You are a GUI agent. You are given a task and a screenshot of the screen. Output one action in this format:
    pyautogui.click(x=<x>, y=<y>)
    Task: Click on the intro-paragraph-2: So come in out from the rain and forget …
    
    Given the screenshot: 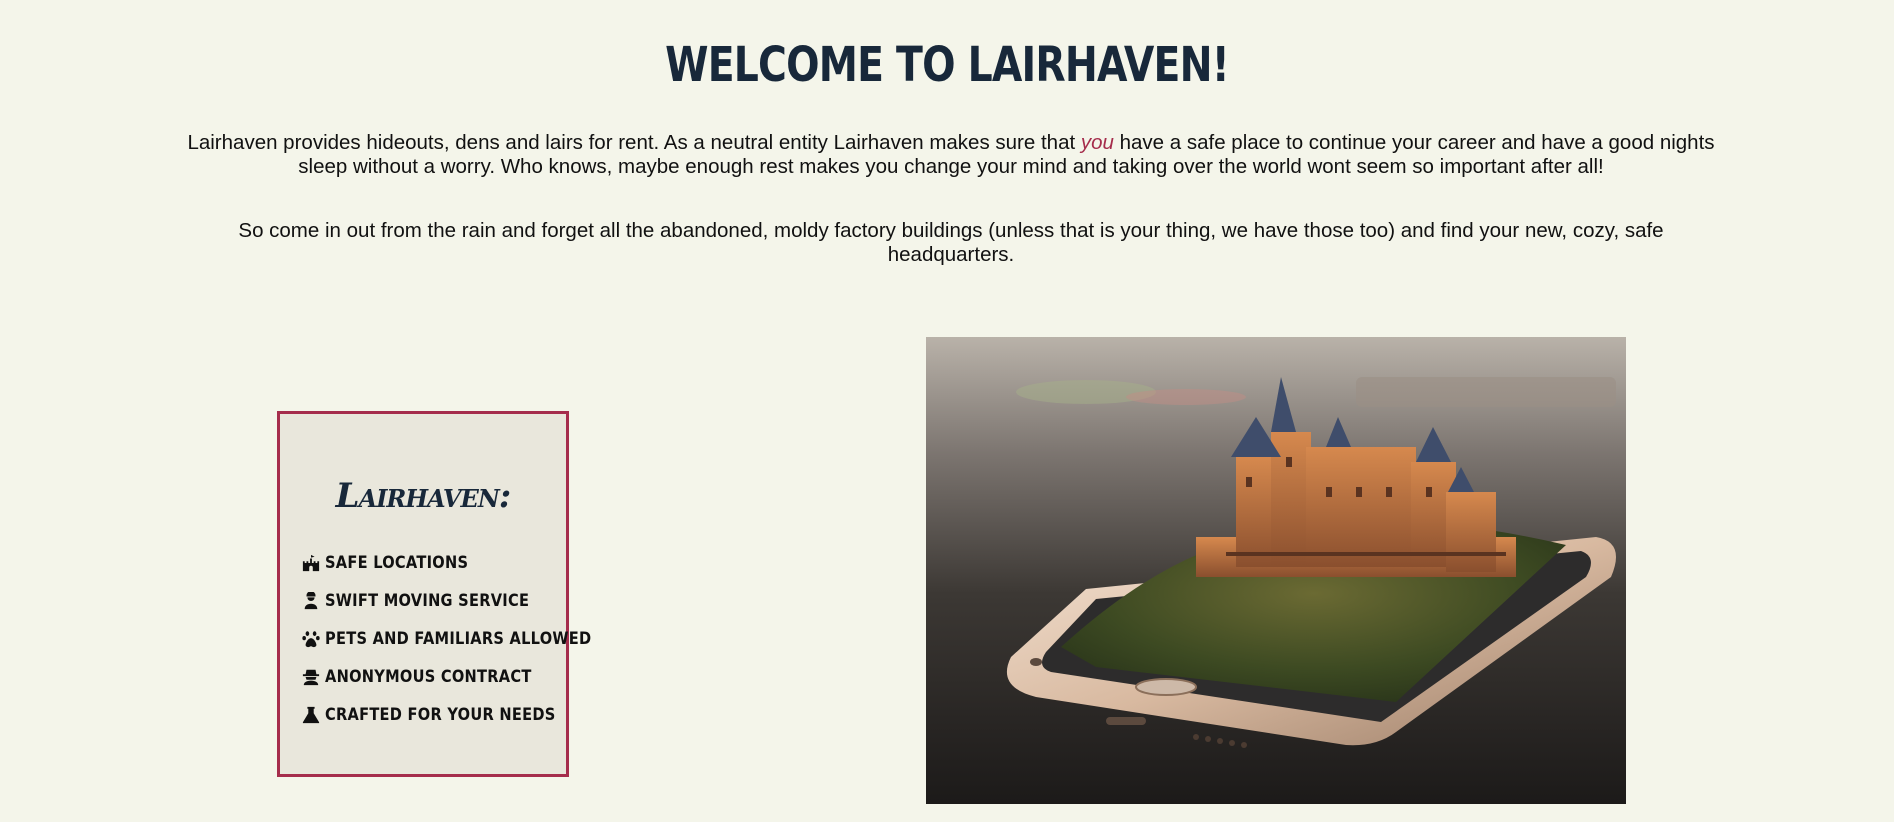 What is the action you would take?
    pyautogui.click(x=951, y=242)
    